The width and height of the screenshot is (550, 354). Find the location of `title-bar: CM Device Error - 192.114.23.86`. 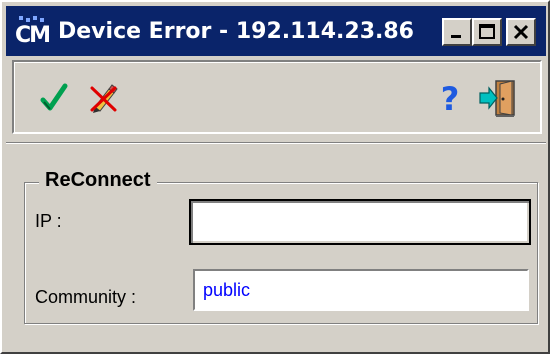

title-bar: CM Device Error - 192.114.23.86 is located at coordinates (276, 31).